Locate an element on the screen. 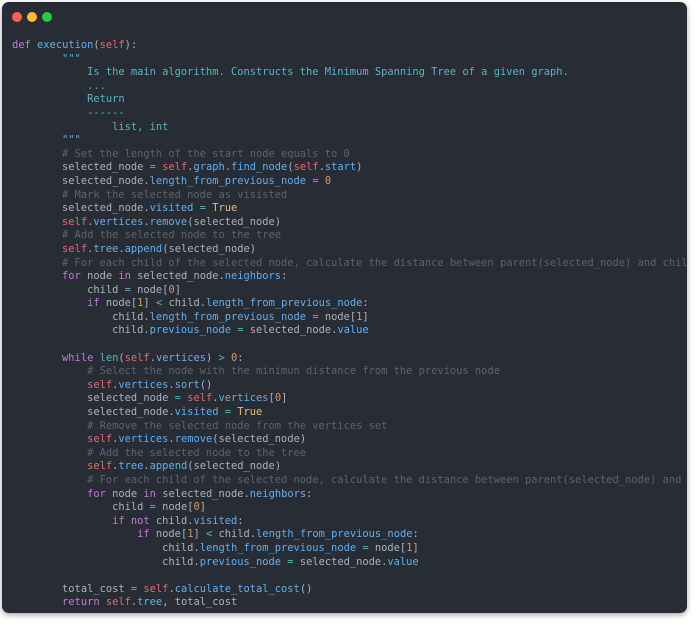 This screenshot has height=626, width=700. code-line: def execution(self): is located at coordinates (75, 45).